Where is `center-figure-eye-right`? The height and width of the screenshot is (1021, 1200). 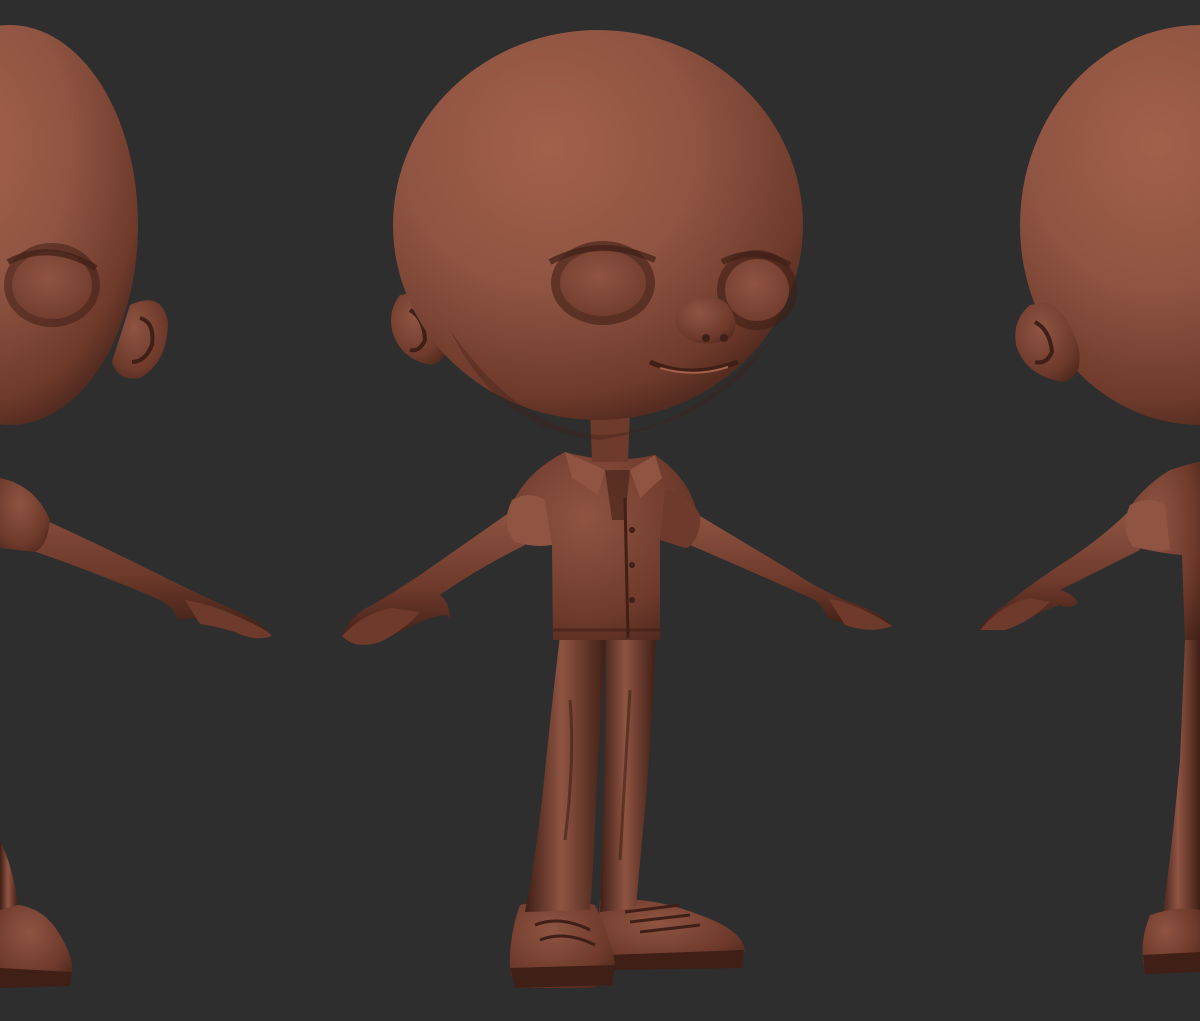
center-figure-eye-right is located at coordinates (757, 290).